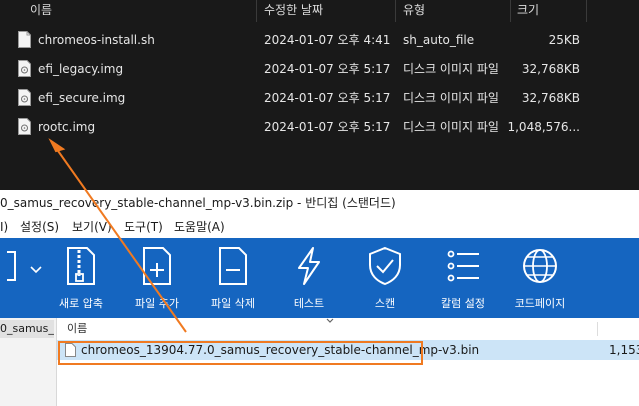  Describe the element at coordinates (463, 303) in the screenshot. I see `toolbar-label: 칼럼 설정` at that location.